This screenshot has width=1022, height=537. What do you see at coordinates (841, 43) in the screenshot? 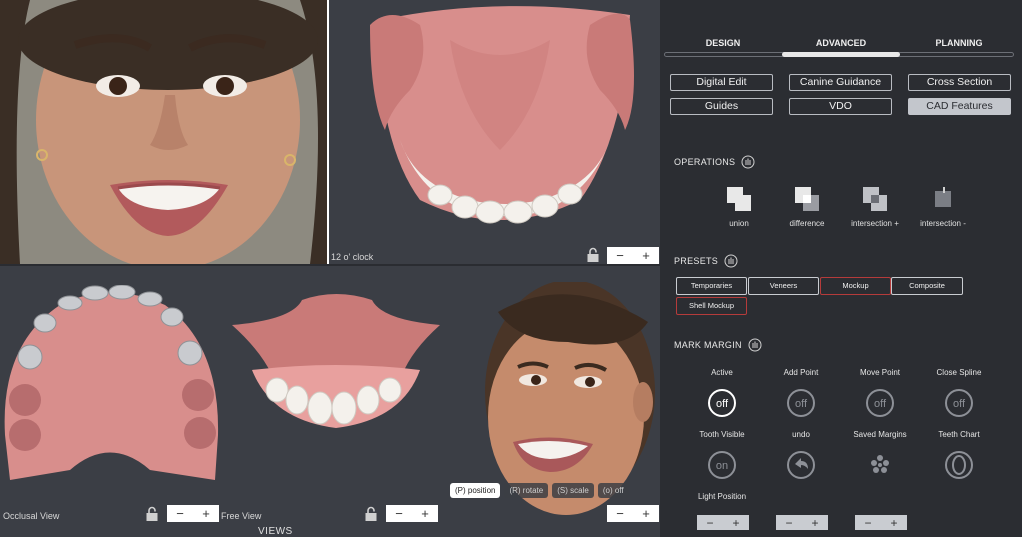
I see `tab-advanced: ADVANCED` at bounding box center [841, 43].